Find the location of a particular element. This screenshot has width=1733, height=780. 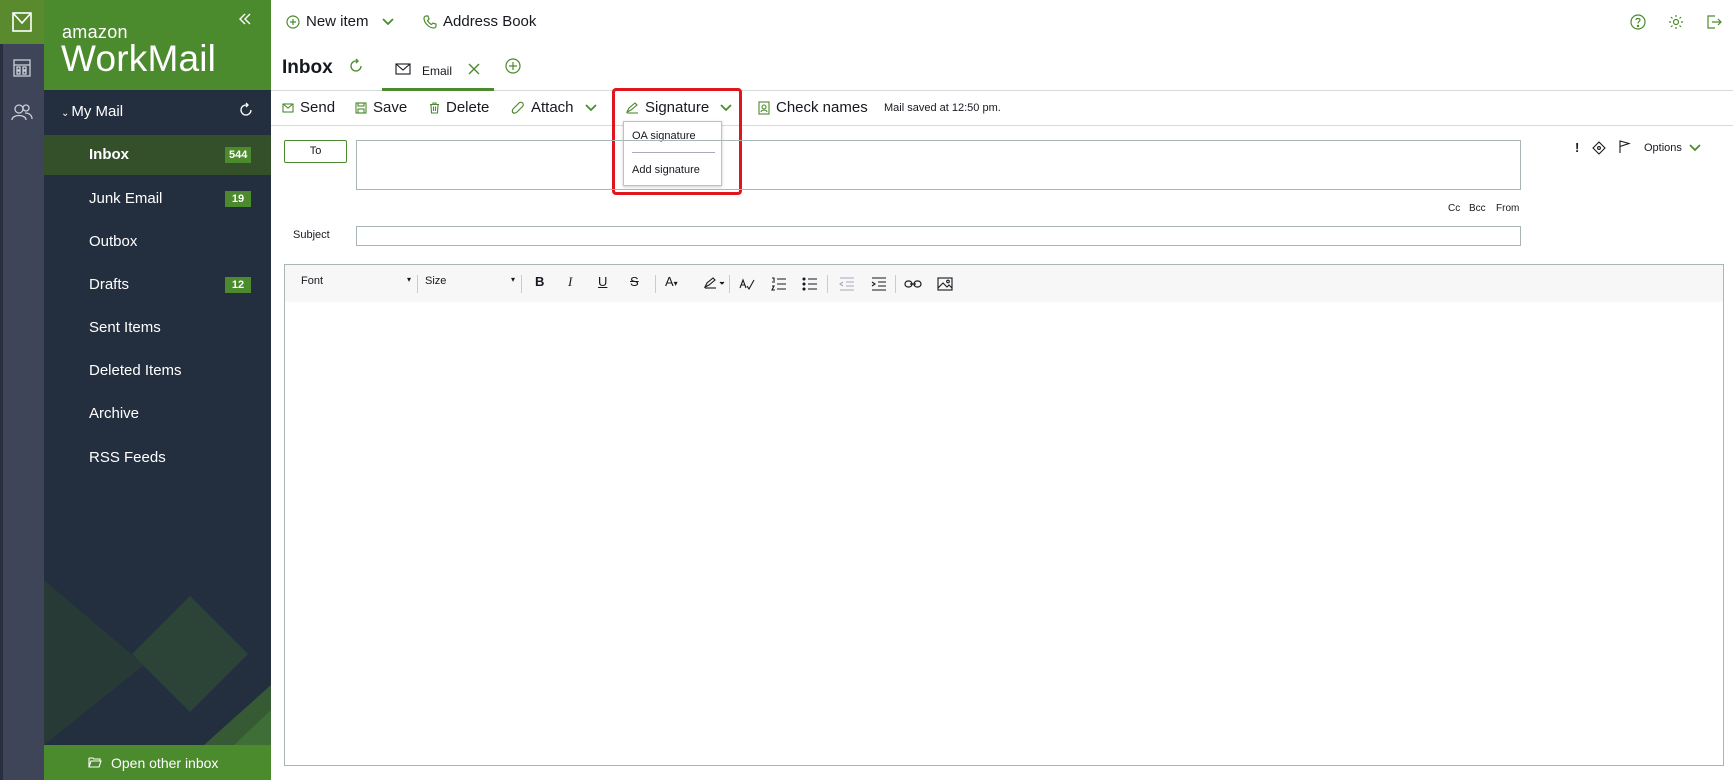

my-mail-section: ⌄ My Mail is located at coordinates (157, 112).